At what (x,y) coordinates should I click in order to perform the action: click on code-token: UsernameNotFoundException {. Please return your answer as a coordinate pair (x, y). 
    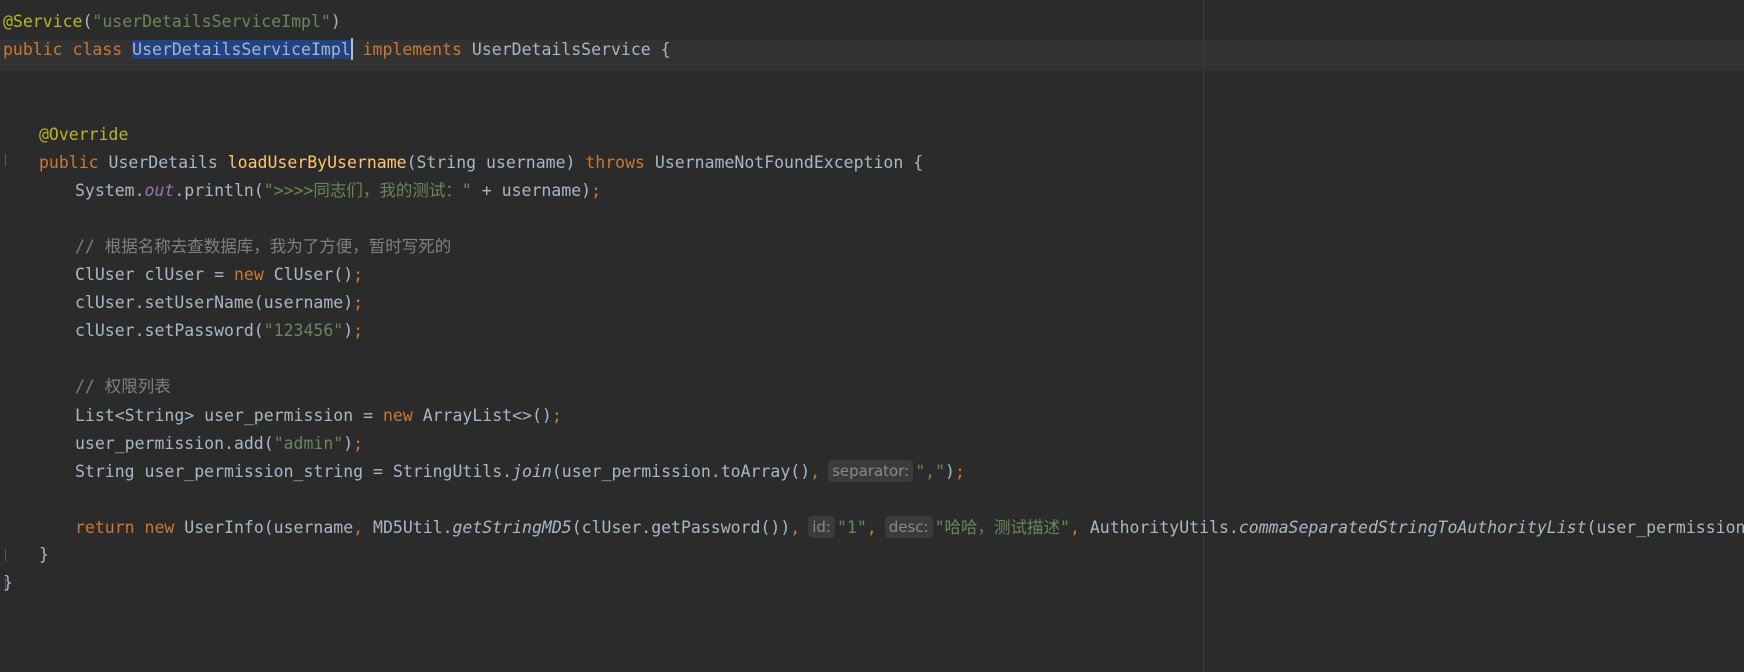
    Looking at the image, I should click on (784, 162).